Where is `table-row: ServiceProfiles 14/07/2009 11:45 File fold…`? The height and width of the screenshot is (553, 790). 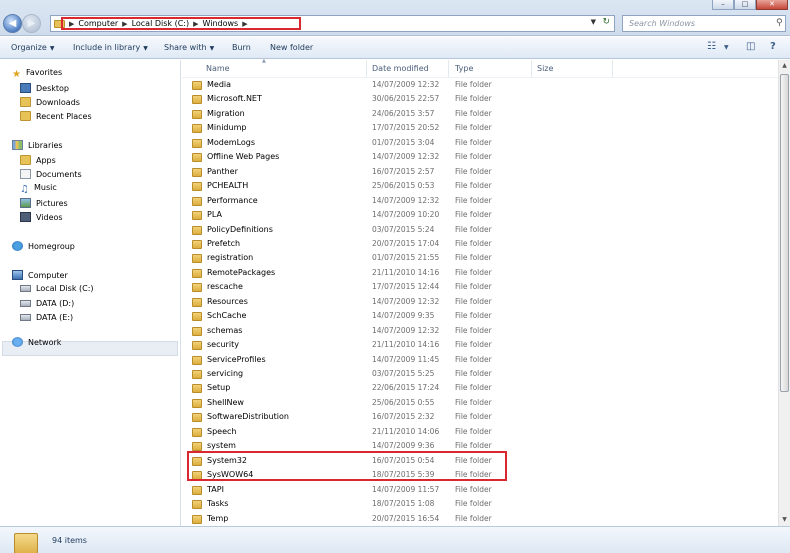
table-row: ServiceProfiles 14/07/2009 11:45 File fold… is located at coordinates (480, 360).